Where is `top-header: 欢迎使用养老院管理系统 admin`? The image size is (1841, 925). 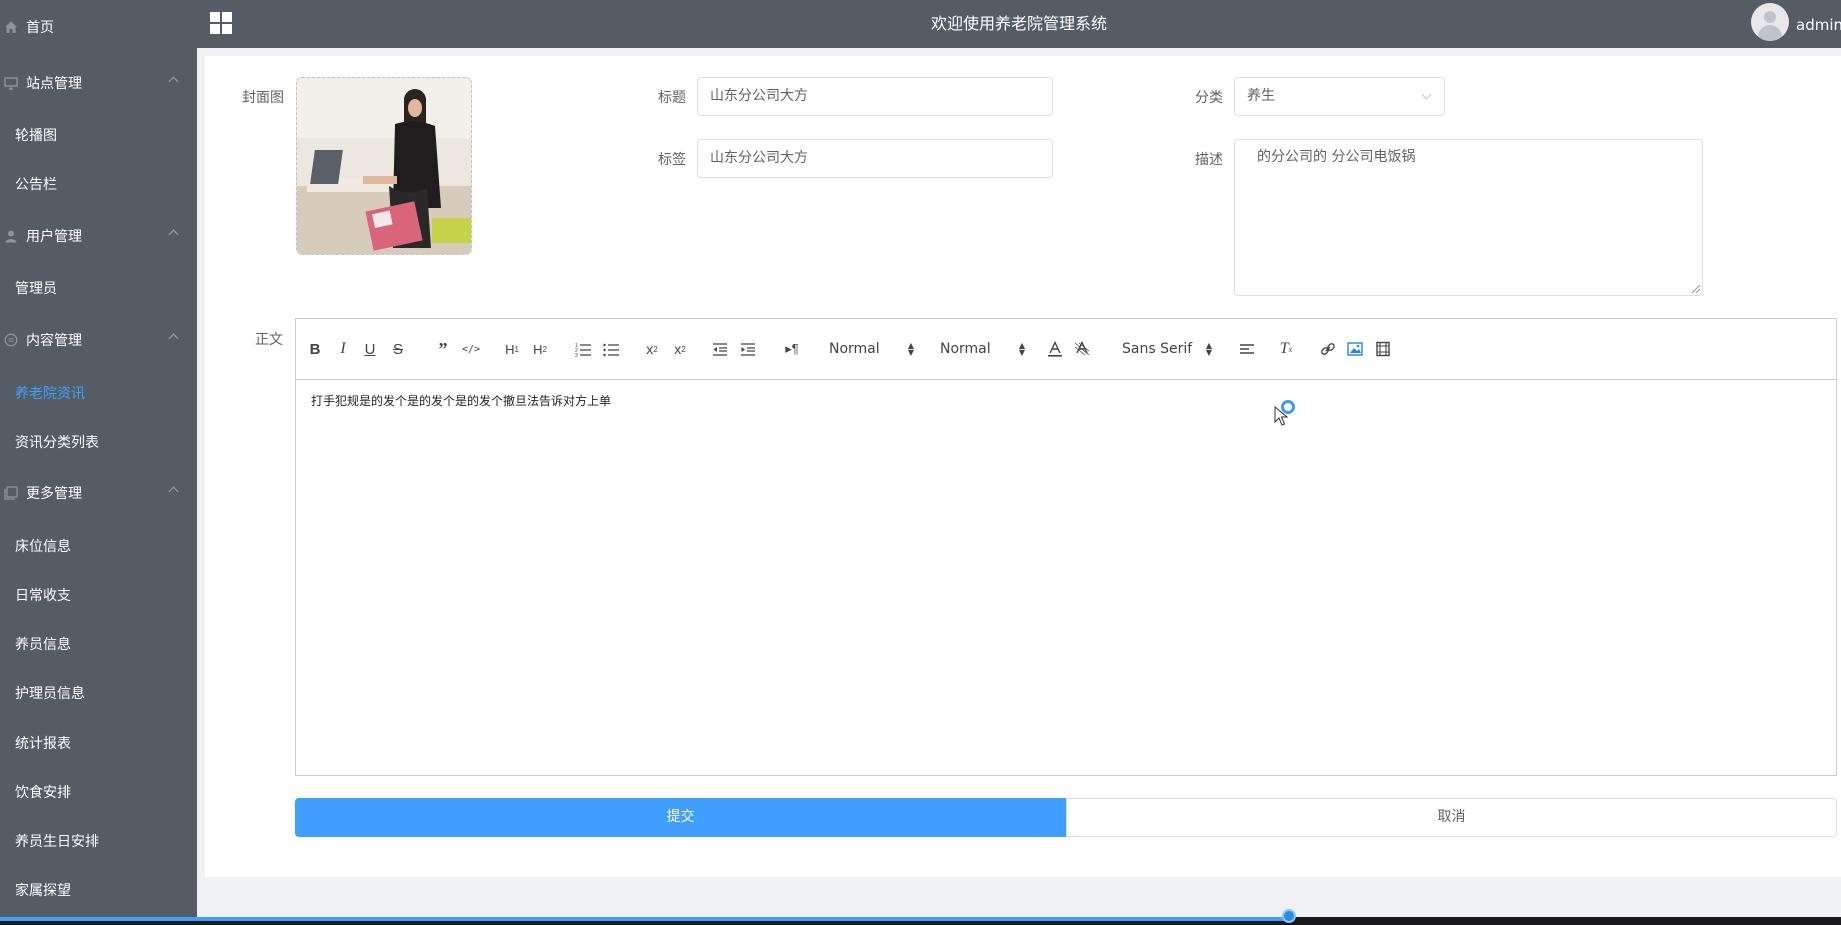
top-header: 欢迎使用养老院管理系统 admin is located at coordinates (1019, 24).